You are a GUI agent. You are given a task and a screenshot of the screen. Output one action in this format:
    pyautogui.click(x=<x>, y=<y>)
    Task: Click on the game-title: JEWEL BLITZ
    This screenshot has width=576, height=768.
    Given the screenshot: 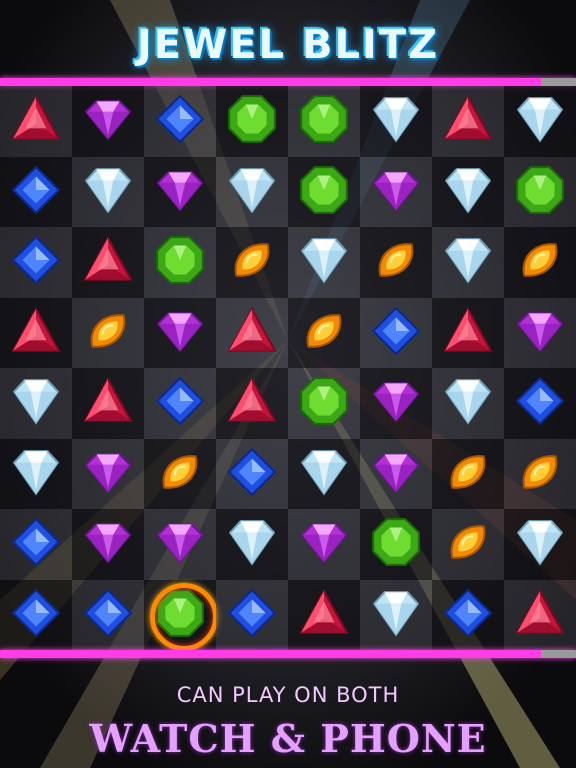 What is the action you would take?
    pyautogui.click(x=288, y=45)
    